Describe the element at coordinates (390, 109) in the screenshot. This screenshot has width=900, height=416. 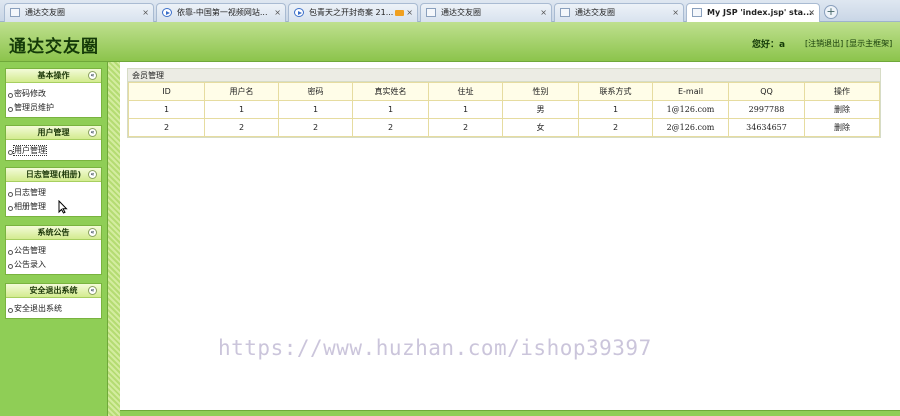
I see `cell-realname: 1` at that location.